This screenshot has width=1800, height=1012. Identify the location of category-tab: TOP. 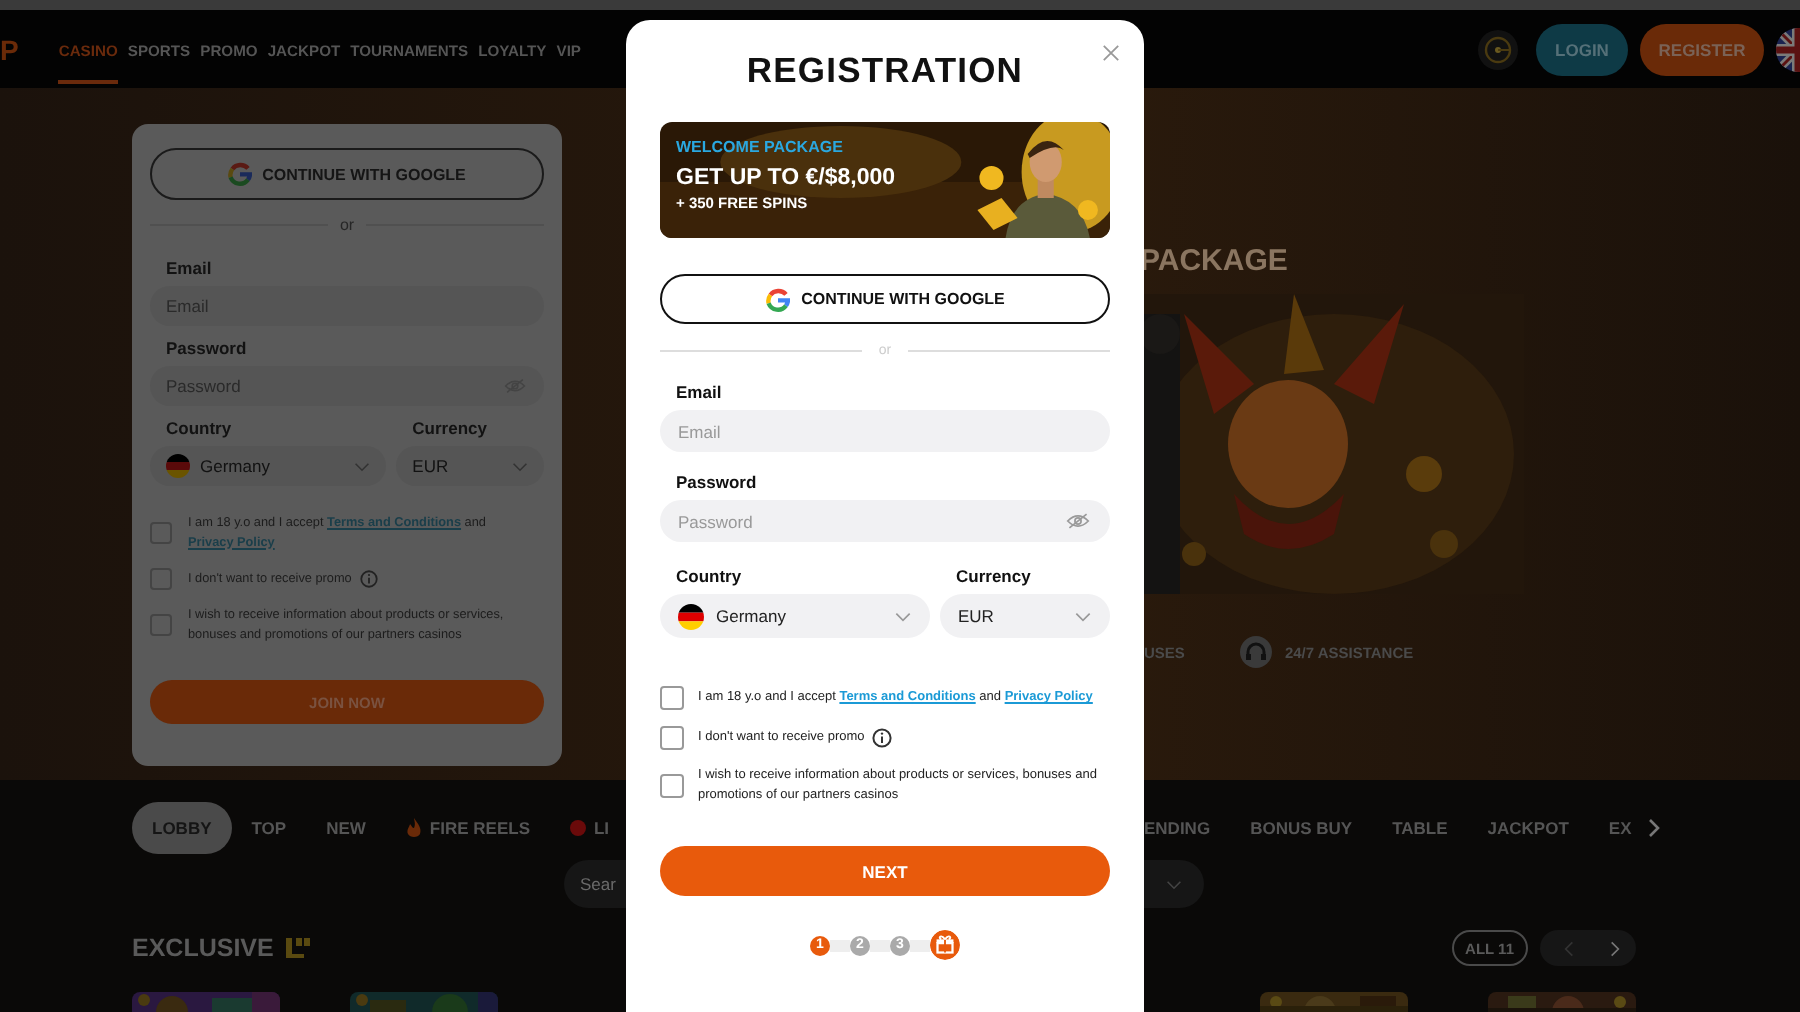
(269, 828).